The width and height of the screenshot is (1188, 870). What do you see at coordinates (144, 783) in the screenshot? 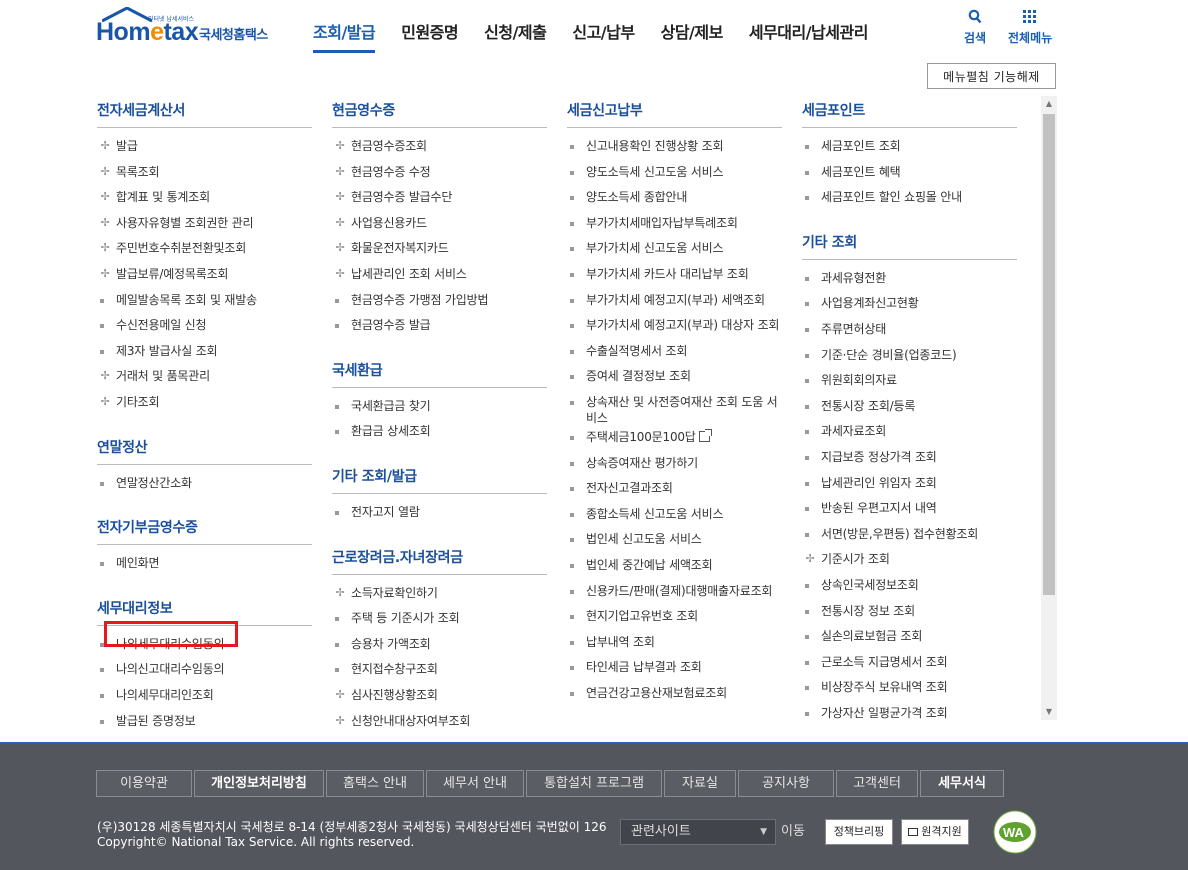
I see `footer-nav-item: 이용약관` at bounding box center [144, 783].